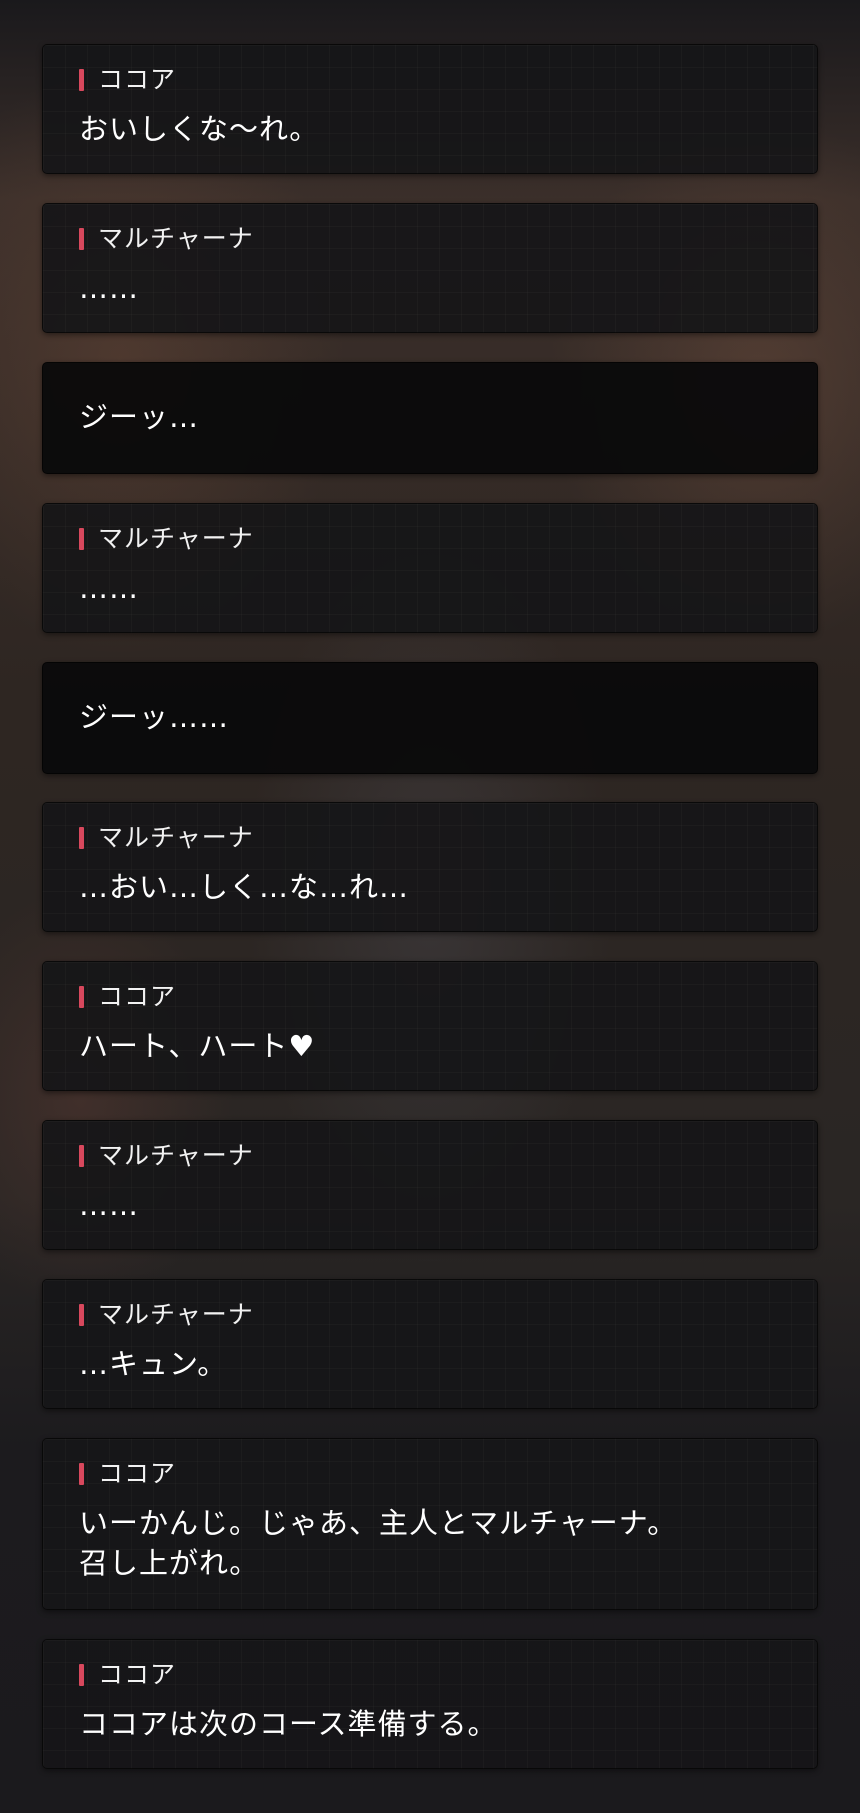  What do you see at coordinates (430, 109) in the screenshot?
I see `dialogue-entry: ココア おいしくな～れ。` at bounding box center [430, 109].